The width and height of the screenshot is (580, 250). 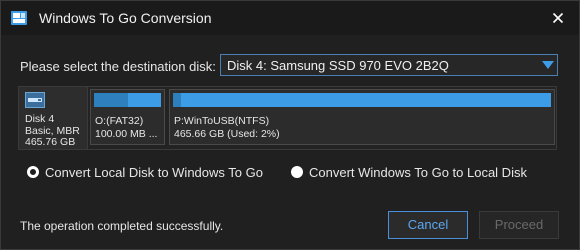 I want to click on app-icon, so click(x=19, y=18).